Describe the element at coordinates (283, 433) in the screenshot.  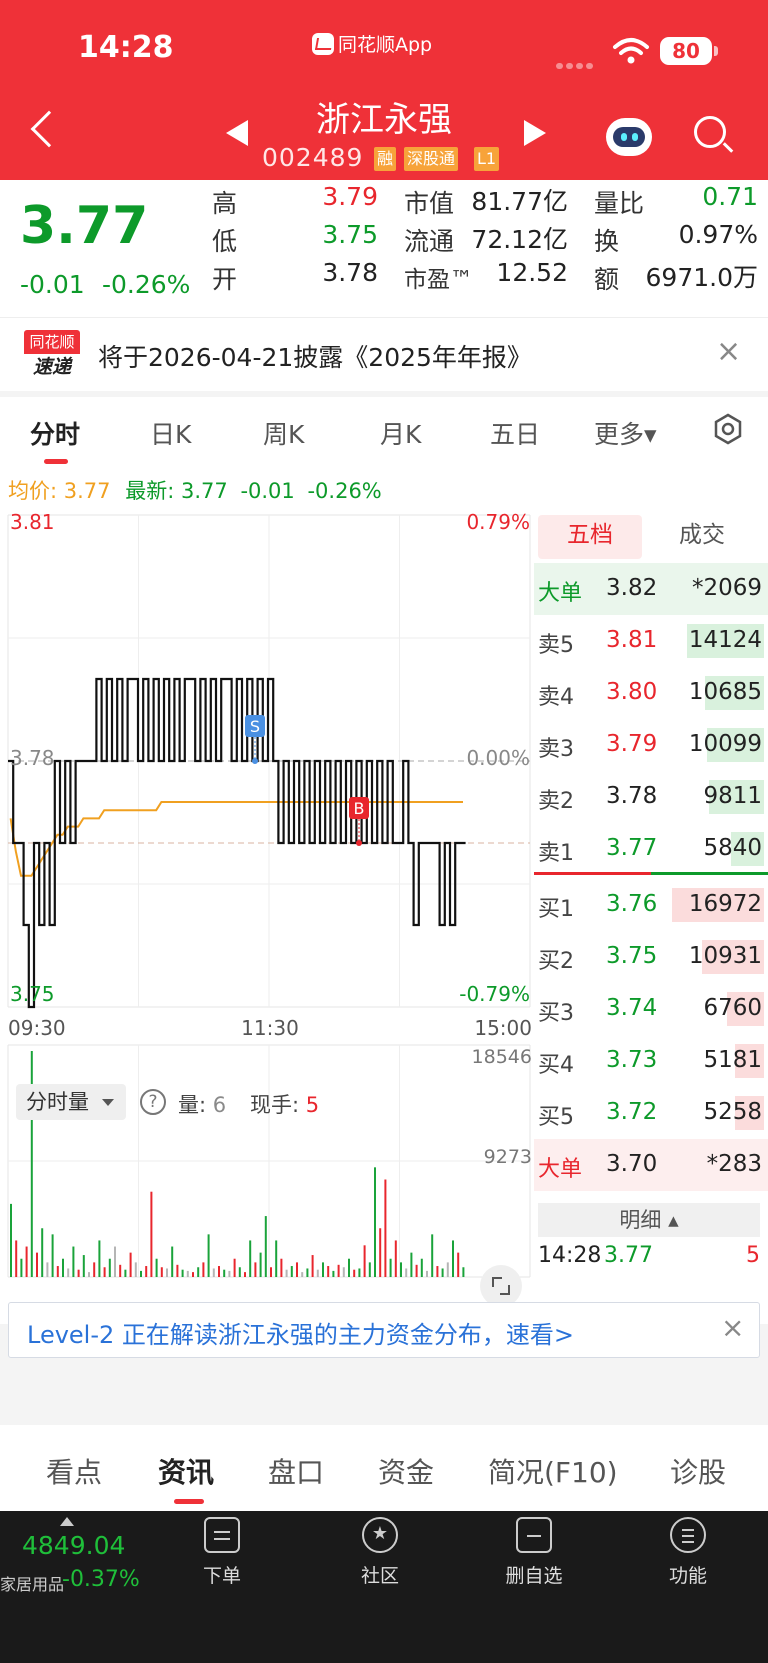
I see `tab-weekly-k: 周K` at that location.